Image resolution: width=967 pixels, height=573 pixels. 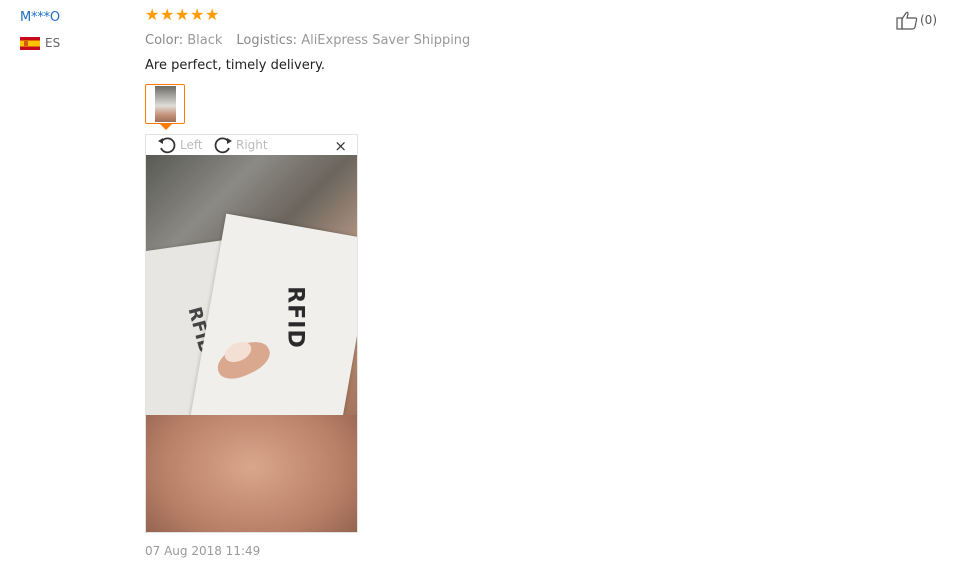 I want to click on photo-background, so click(x=251, y=473).